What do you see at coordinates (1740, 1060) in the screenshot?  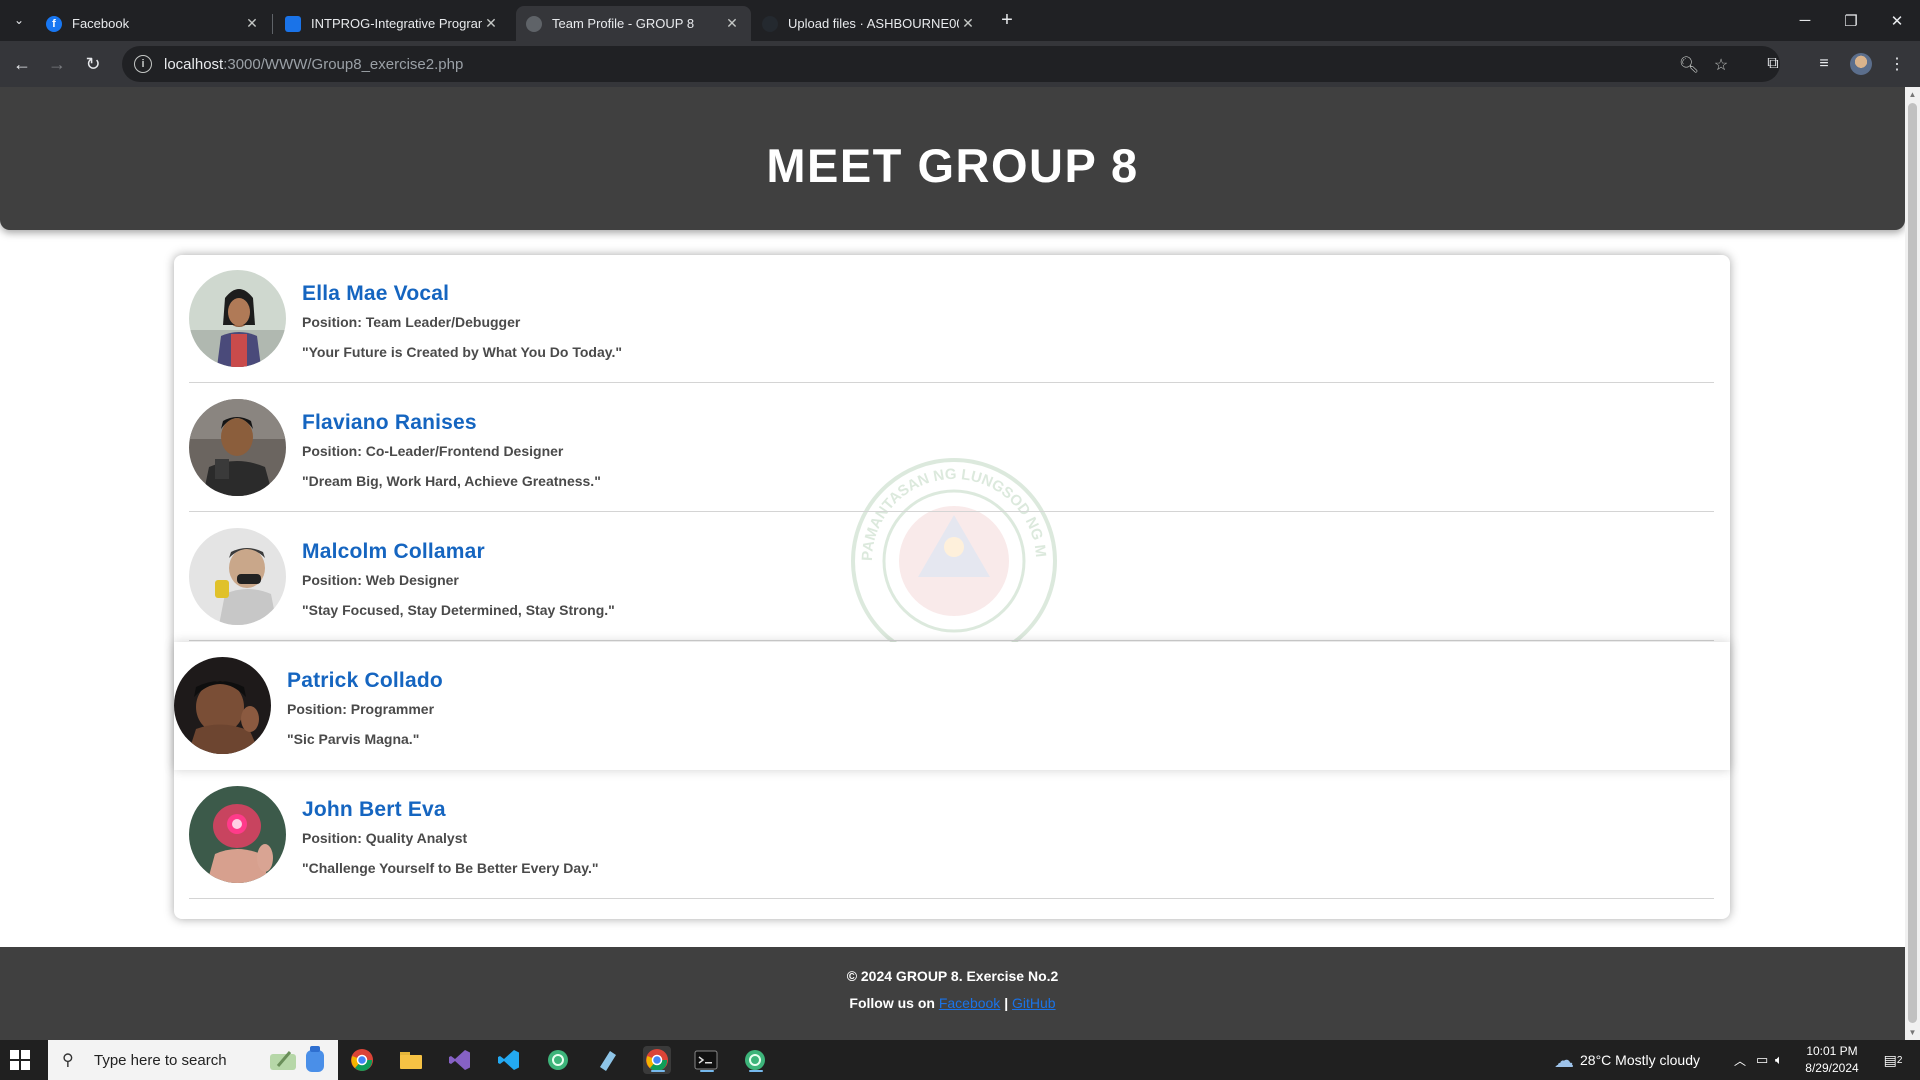 I see `tray-chevron-up-icon: ︿` at bounding box center [1740, 1060].